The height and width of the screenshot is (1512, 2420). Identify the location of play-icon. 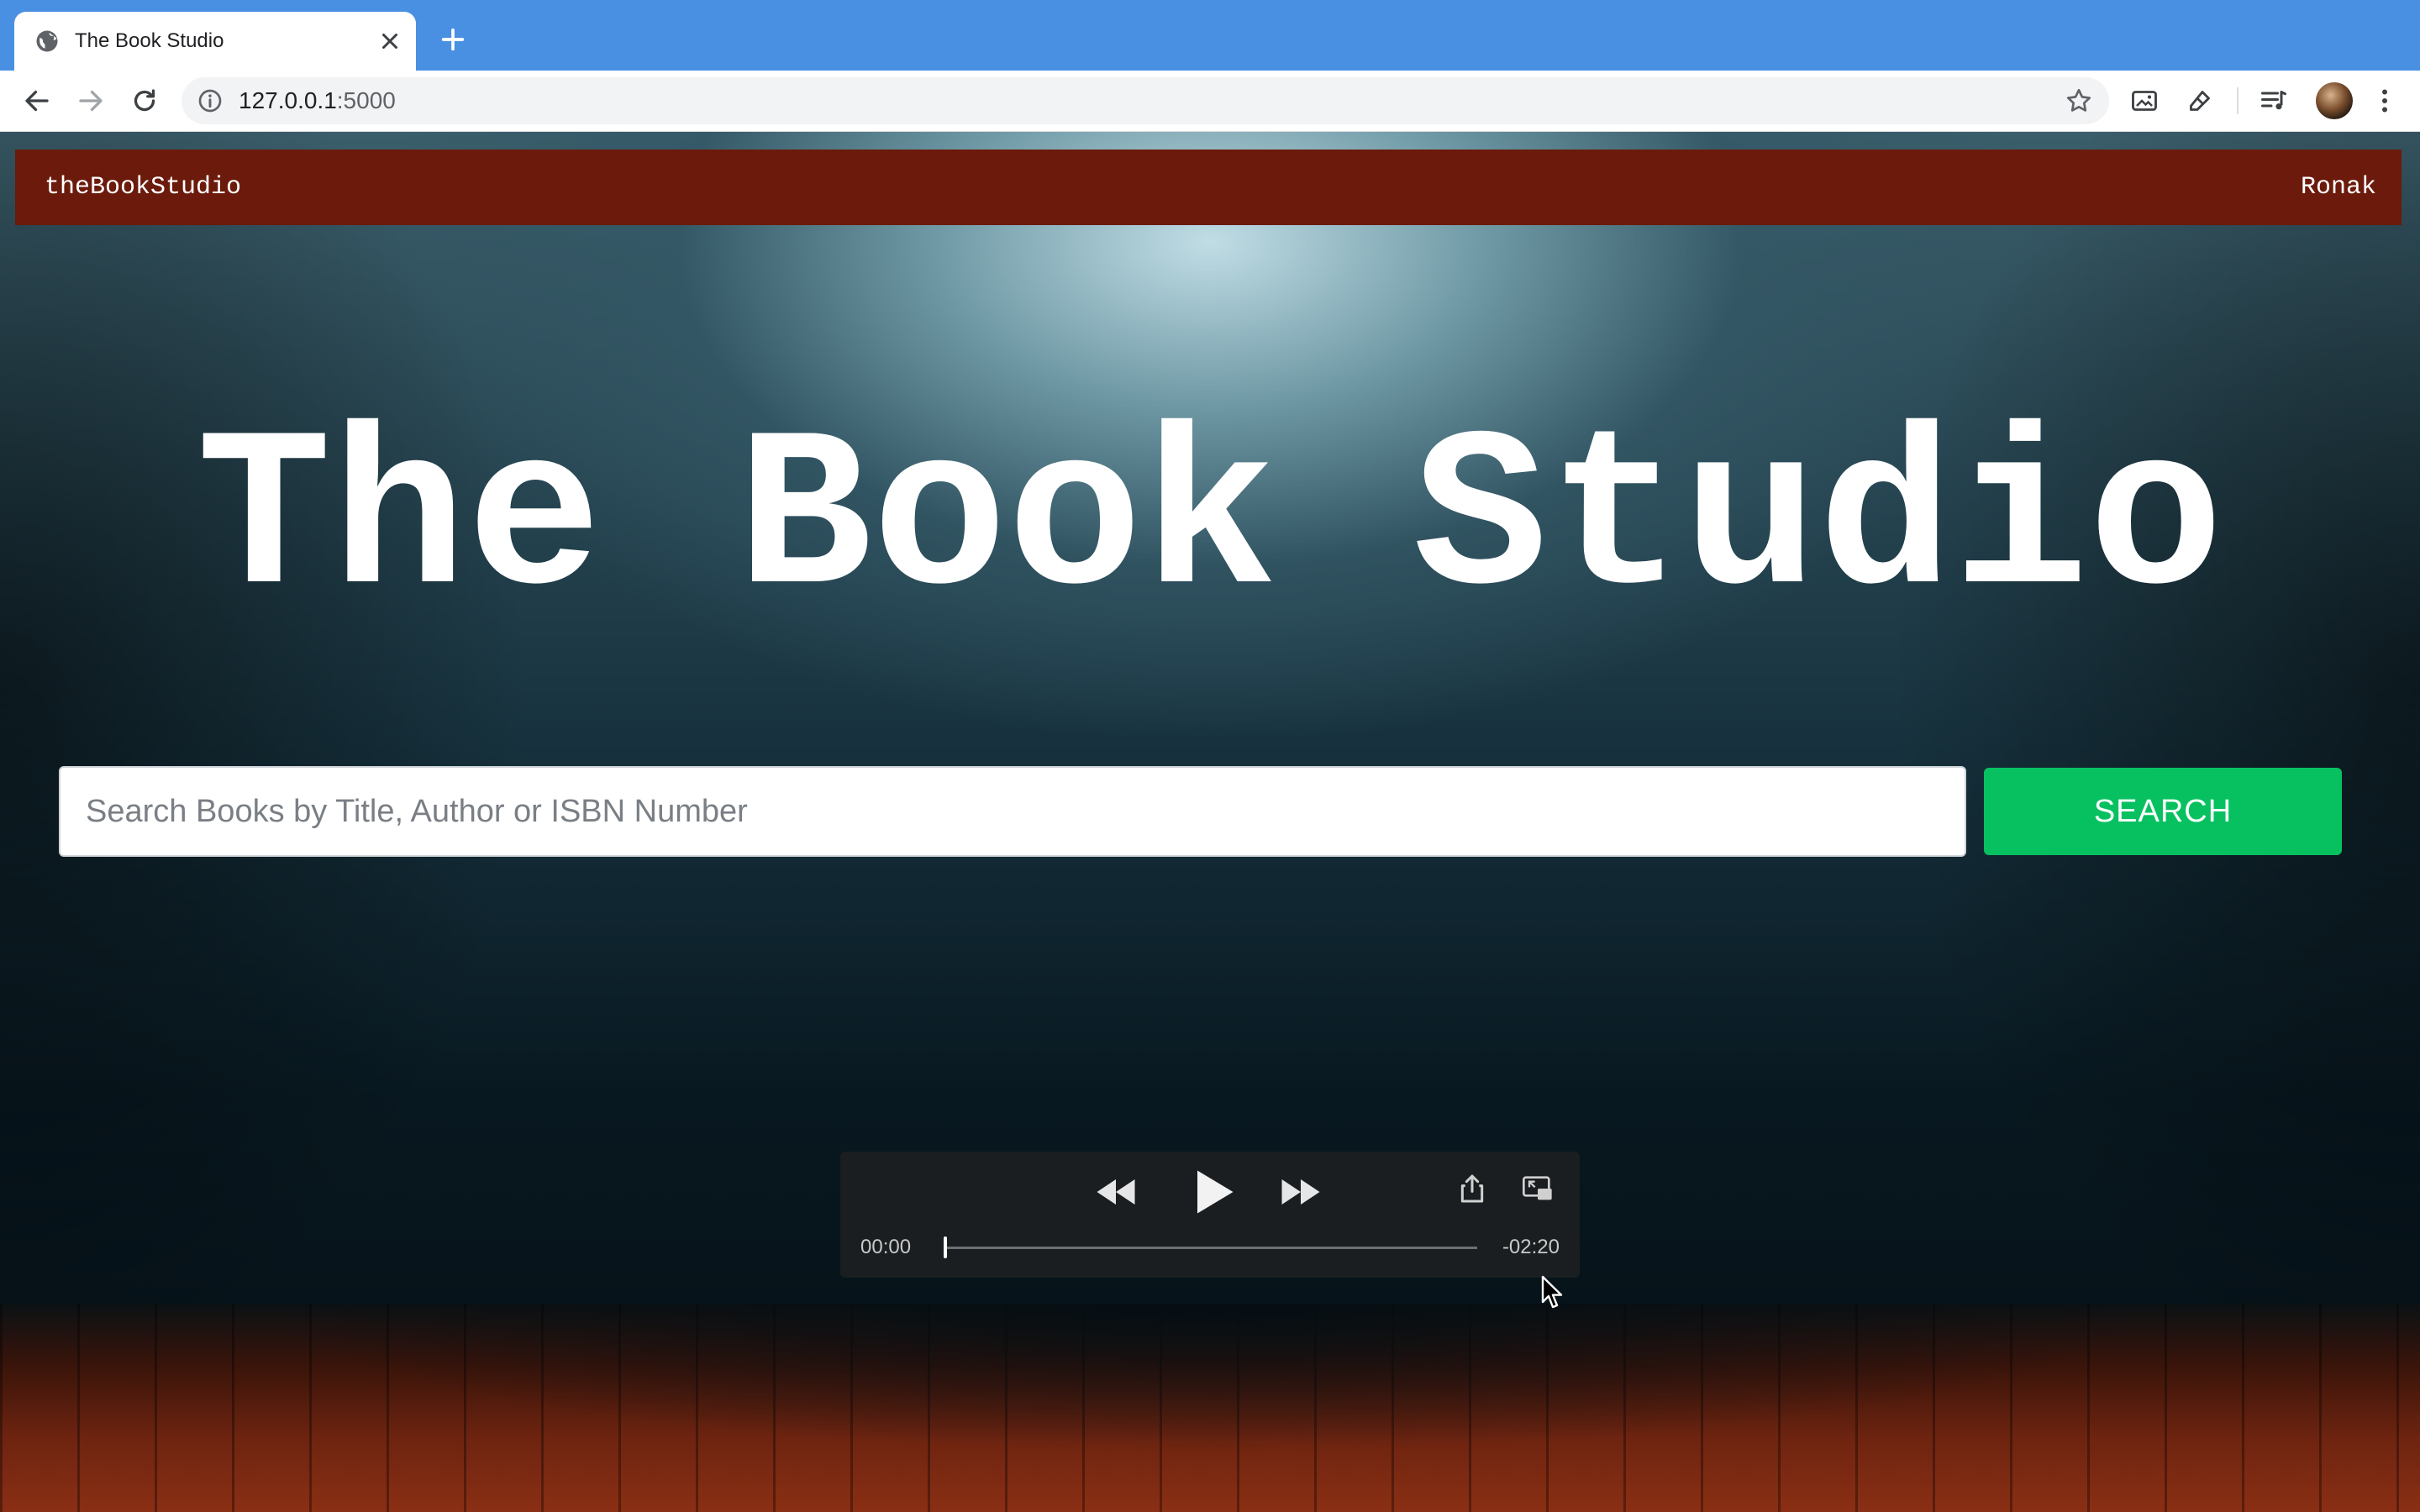
(1211, 1192).